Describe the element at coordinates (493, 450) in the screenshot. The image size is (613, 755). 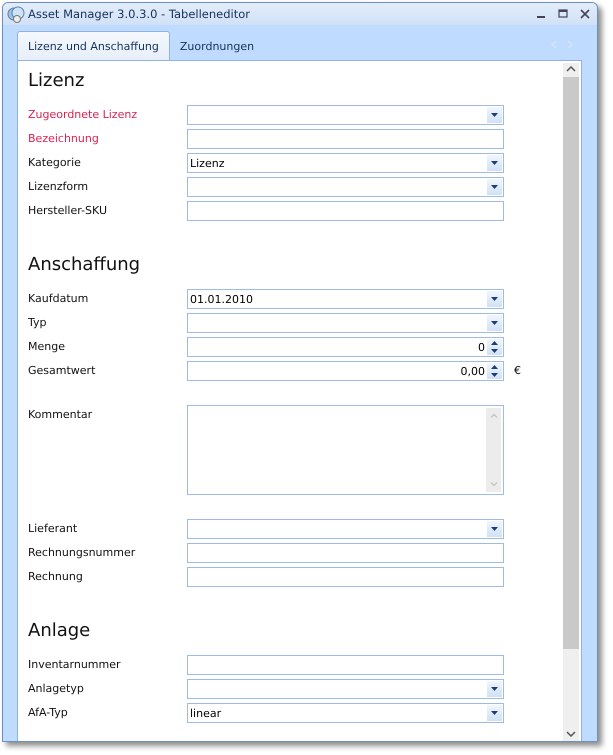
I see `textarea-scrollbar` at that location.